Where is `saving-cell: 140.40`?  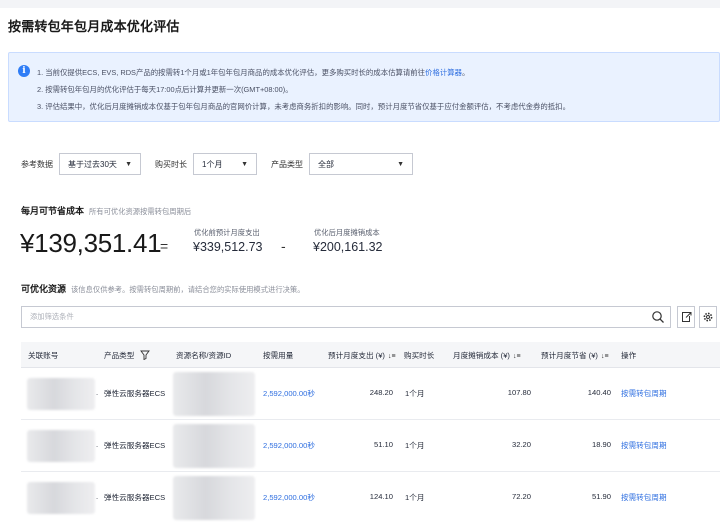 saving-cell: 140.40 is located at coordinates (599, 392).